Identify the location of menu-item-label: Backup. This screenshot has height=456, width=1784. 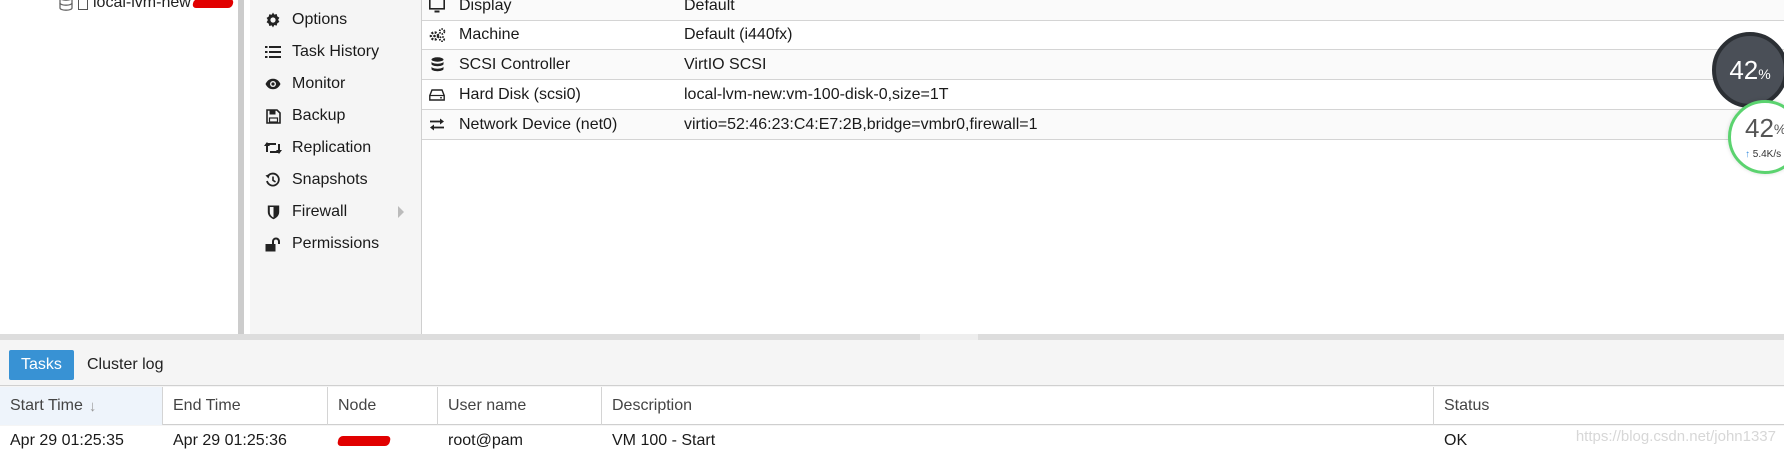
(319, 115).